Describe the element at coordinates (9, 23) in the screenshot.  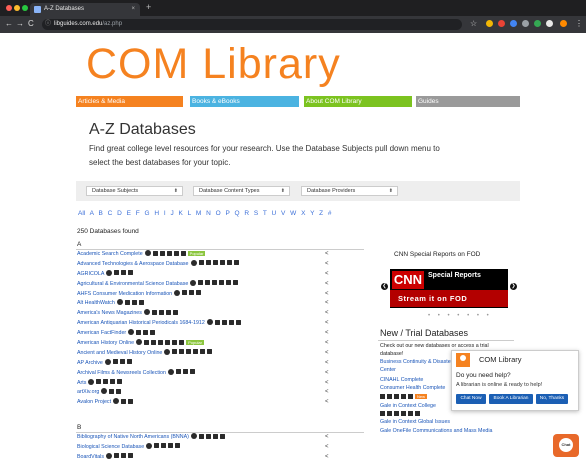
I see `back-button: ←` at that location.